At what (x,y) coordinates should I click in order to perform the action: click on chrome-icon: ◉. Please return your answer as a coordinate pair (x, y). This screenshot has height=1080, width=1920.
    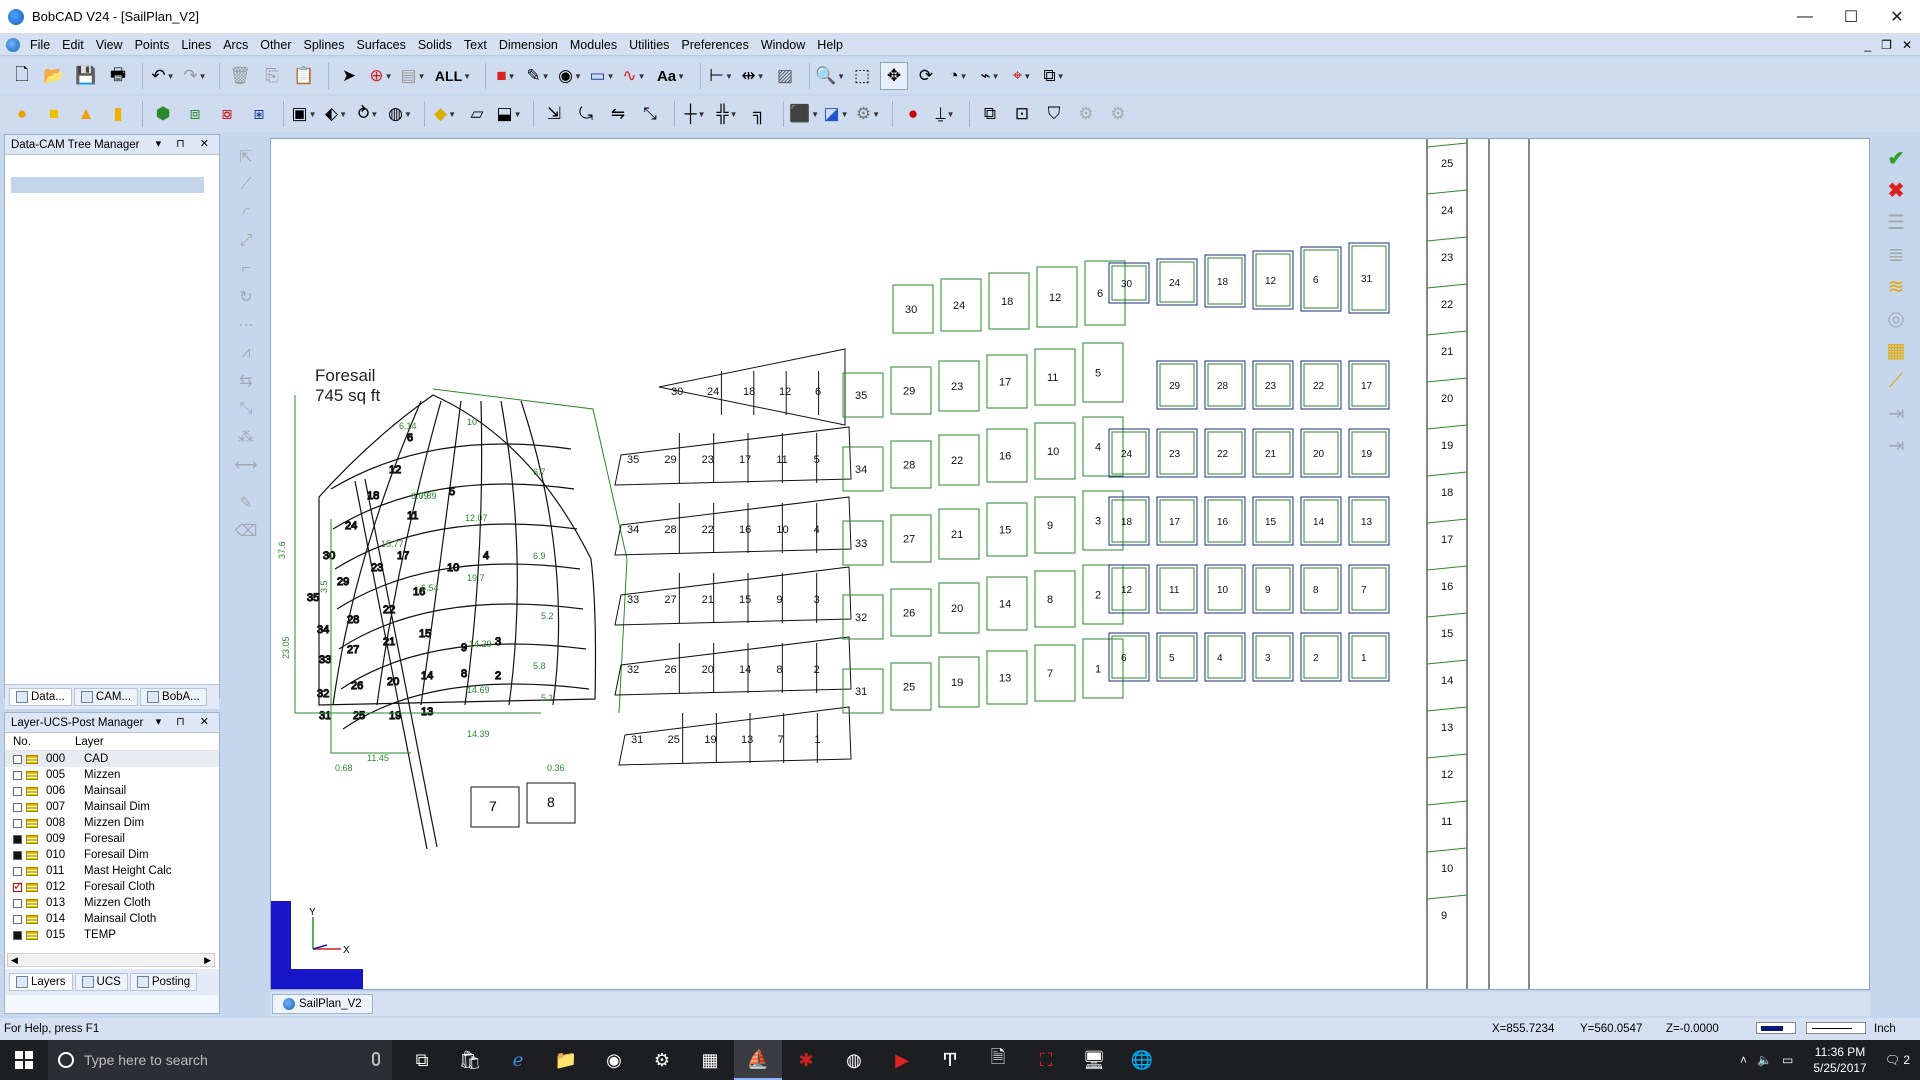
    Looking at the image, I should click on (614, 1060).